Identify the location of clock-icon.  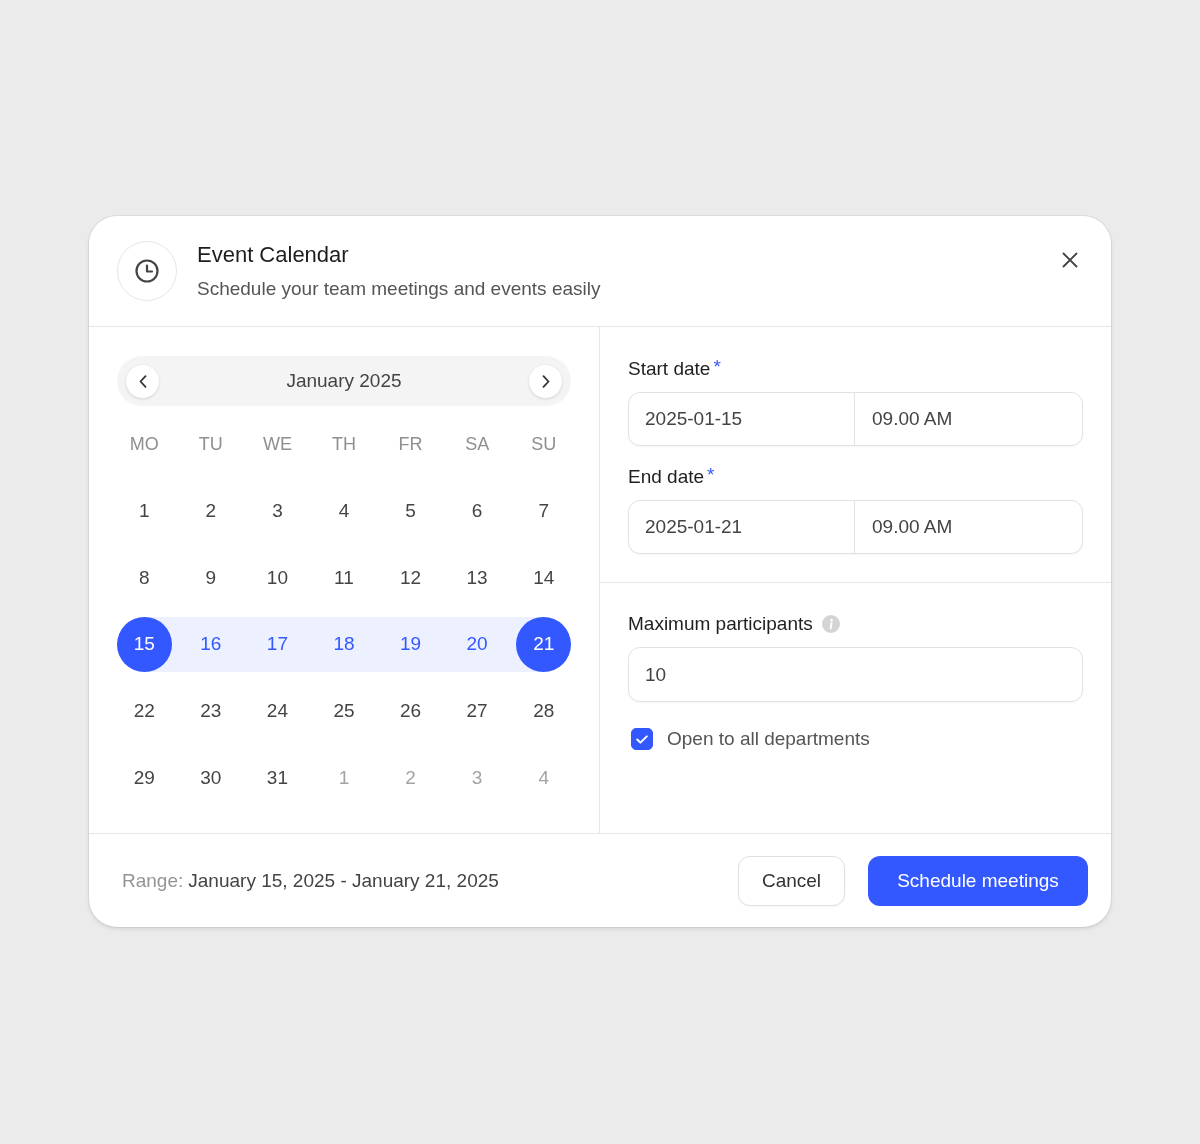
(147, 271).